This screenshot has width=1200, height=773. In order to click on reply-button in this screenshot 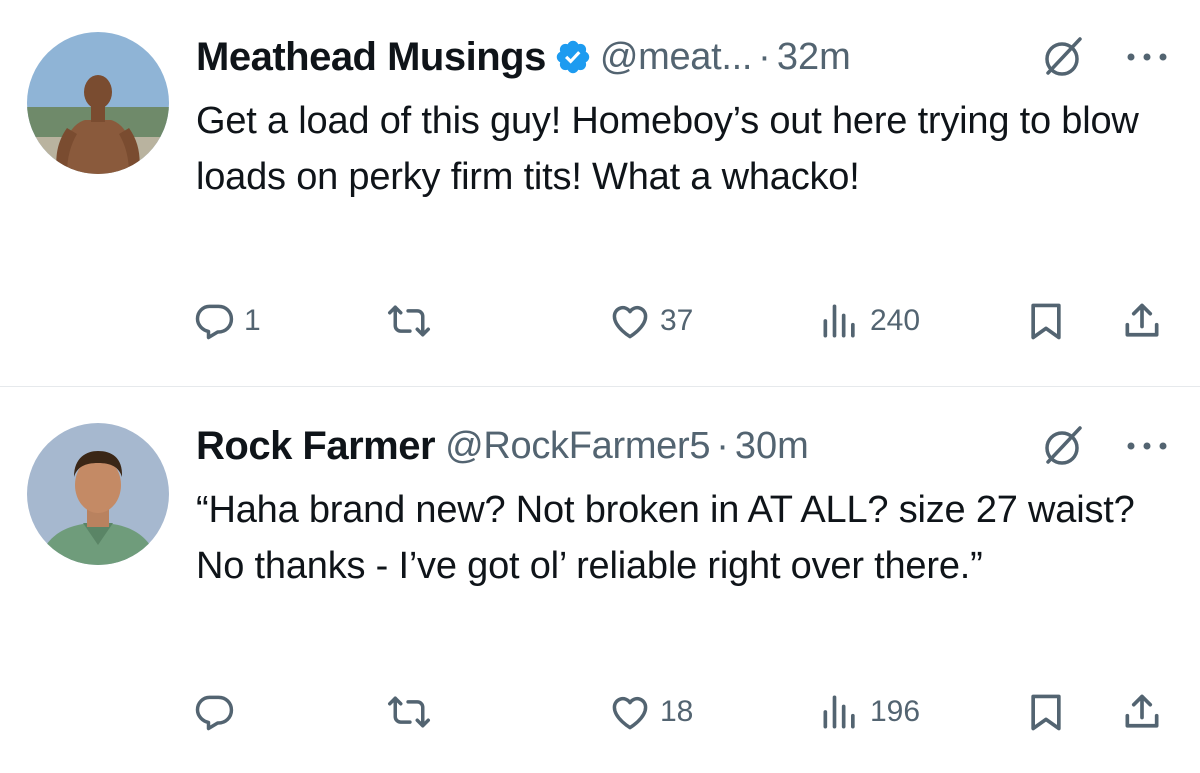, I will do `click(218, 712)`.